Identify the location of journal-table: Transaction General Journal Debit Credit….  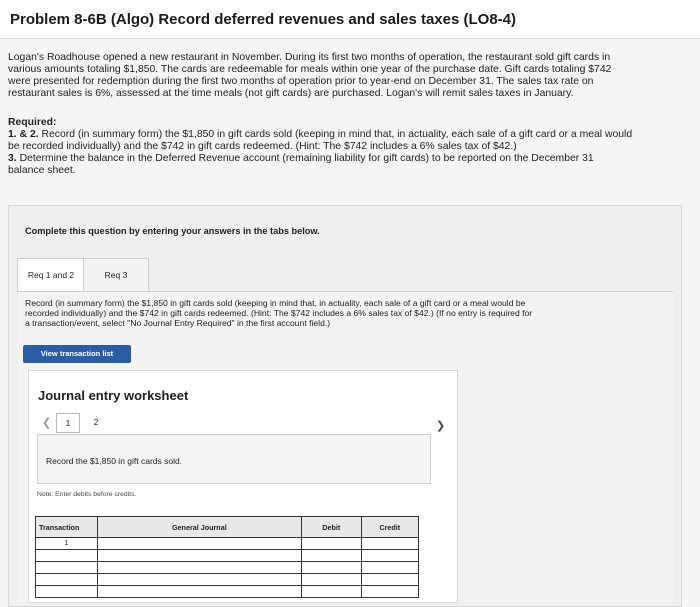
(227, 557).